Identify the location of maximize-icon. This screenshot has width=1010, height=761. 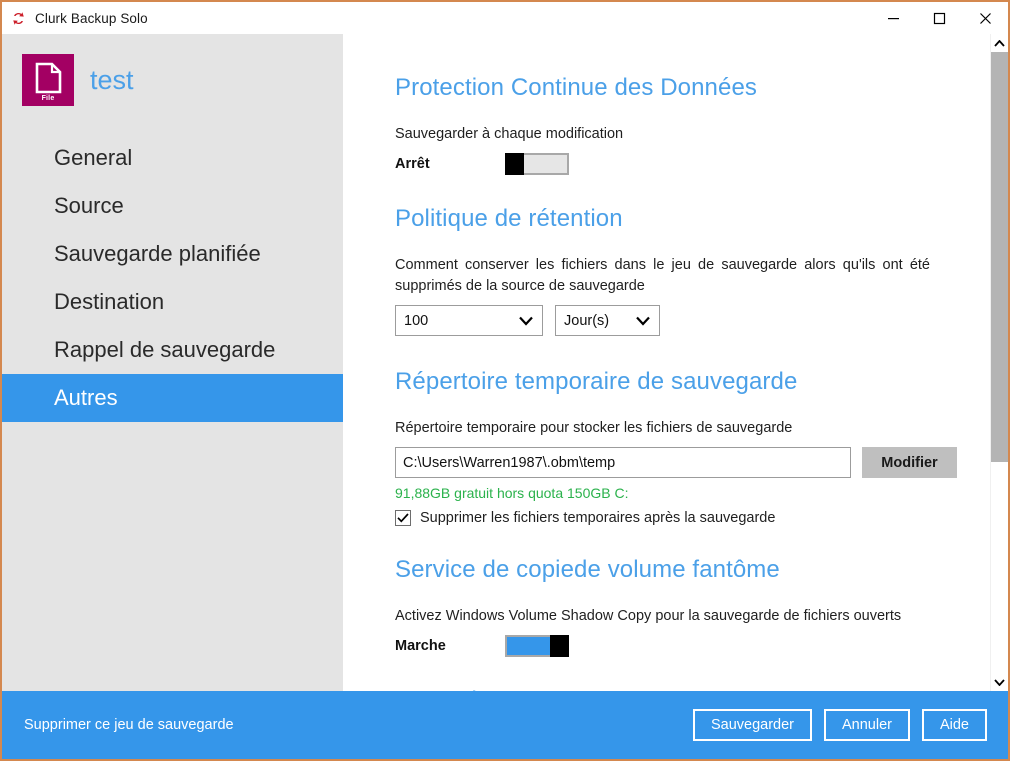
(939, 18).